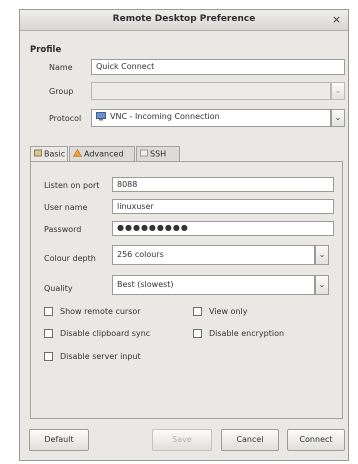 This screenshot has height=464, width=358. I want to click on disable-encryption-label: Disable encryption, so click(247, 333).